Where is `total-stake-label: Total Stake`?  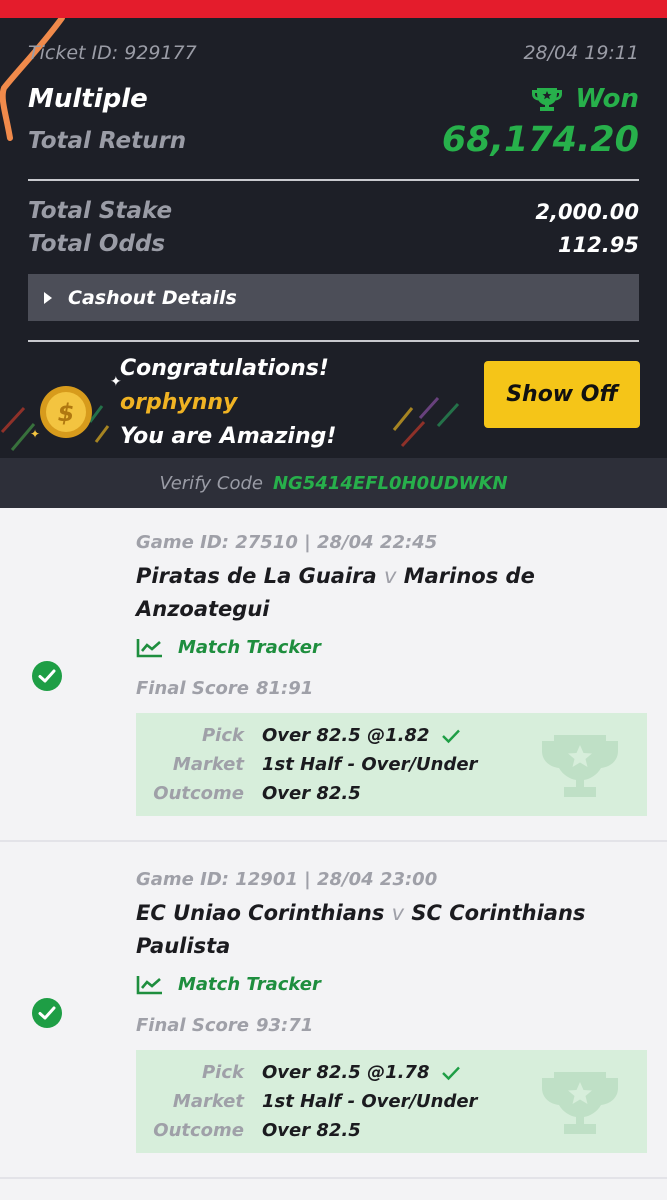 total-stake-label: Total Stake is located at coordinates (100, 211).